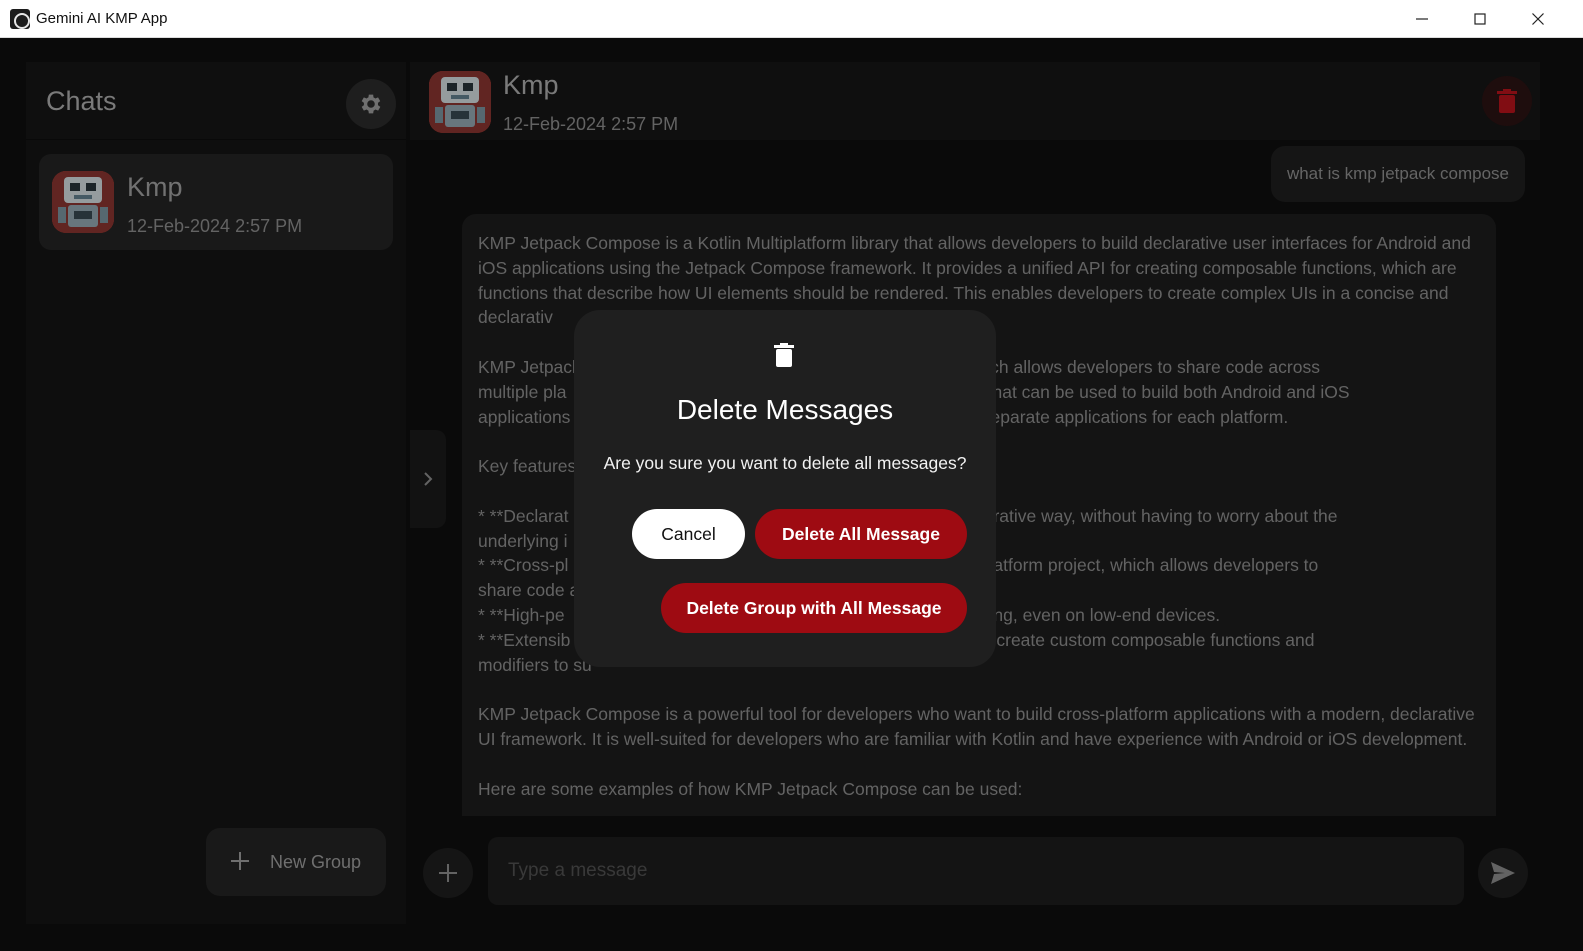 Image resolution: width=1583 pixels, height=951 pixels. Describe the element at coordinates (814, 608) in the screenshot. I see `delete-group-button: Delete Group with All Message` at that location.